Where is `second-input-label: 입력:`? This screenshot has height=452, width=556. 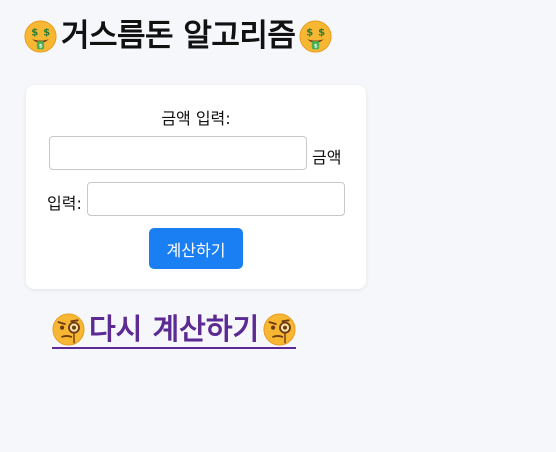
second-input-label: 입력: is located at coordinates (64, 203).